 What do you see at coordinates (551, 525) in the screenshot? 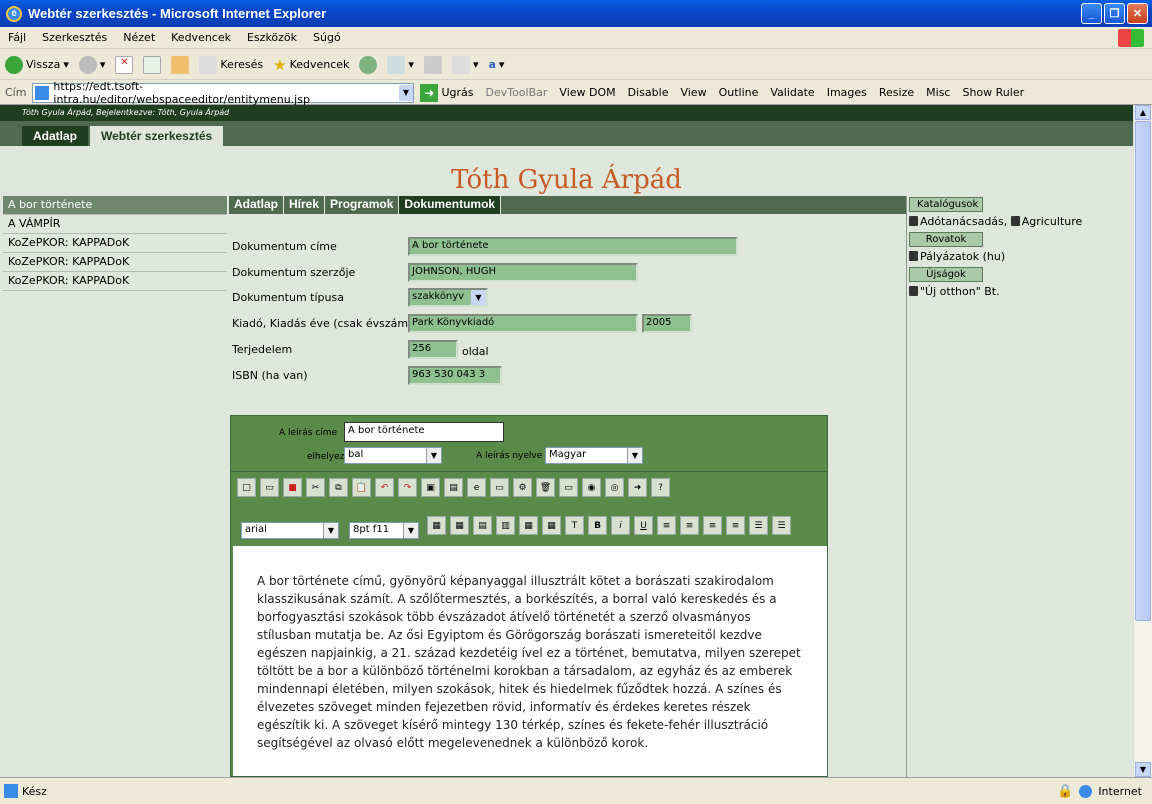
I see `split-cells-icon: ▦` at bounding box center [551, 525].